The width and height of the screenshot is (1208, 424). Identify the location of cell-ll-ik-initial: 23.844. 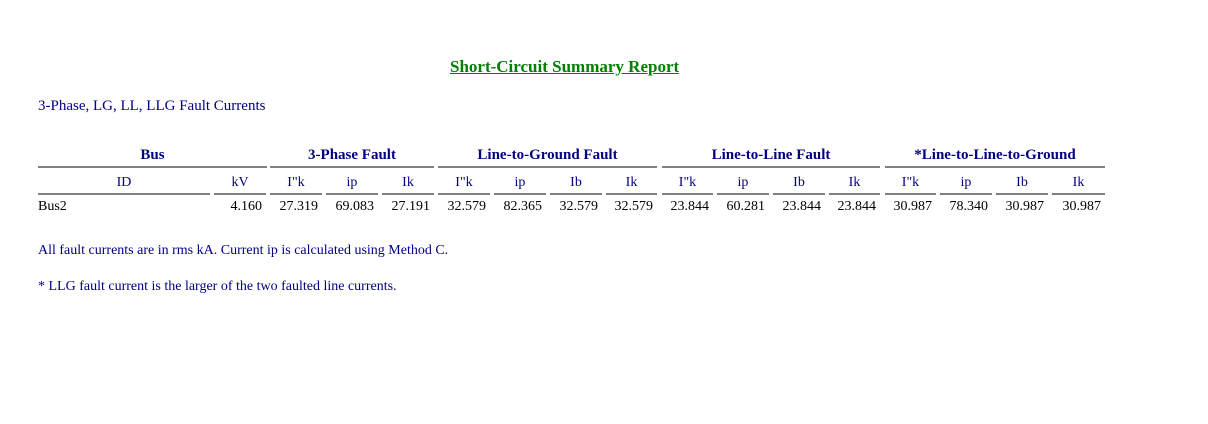
(690, 206).